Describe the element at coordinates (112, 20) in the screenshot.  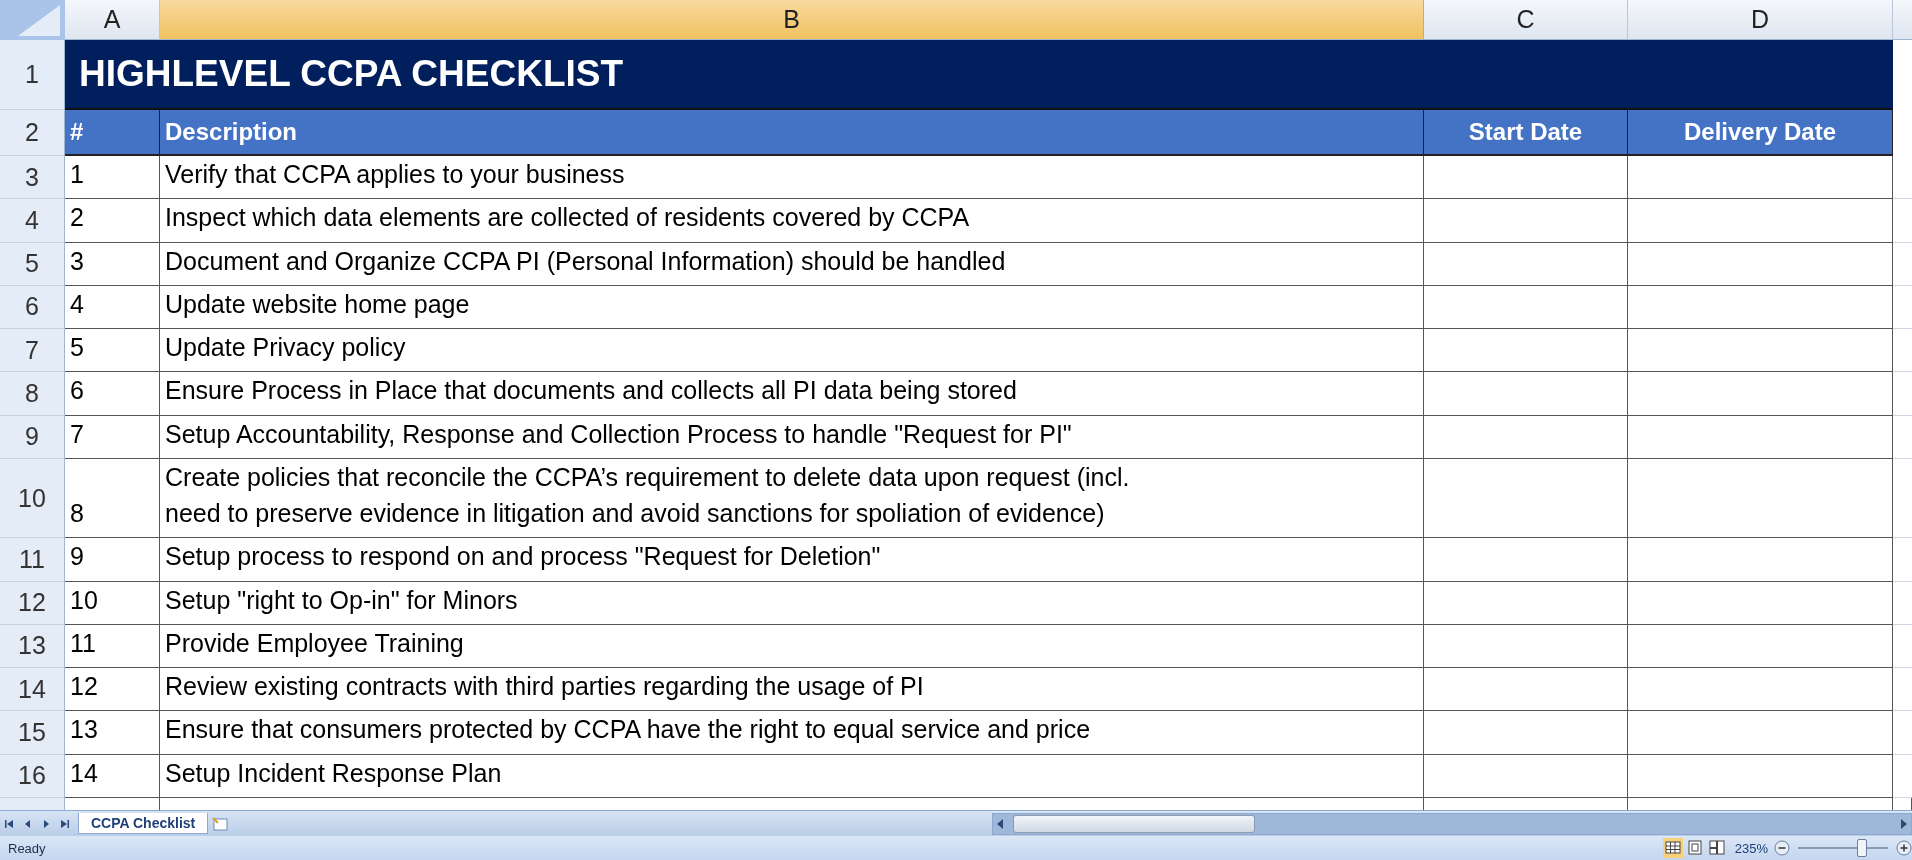
I see `column-header: A` at that location.